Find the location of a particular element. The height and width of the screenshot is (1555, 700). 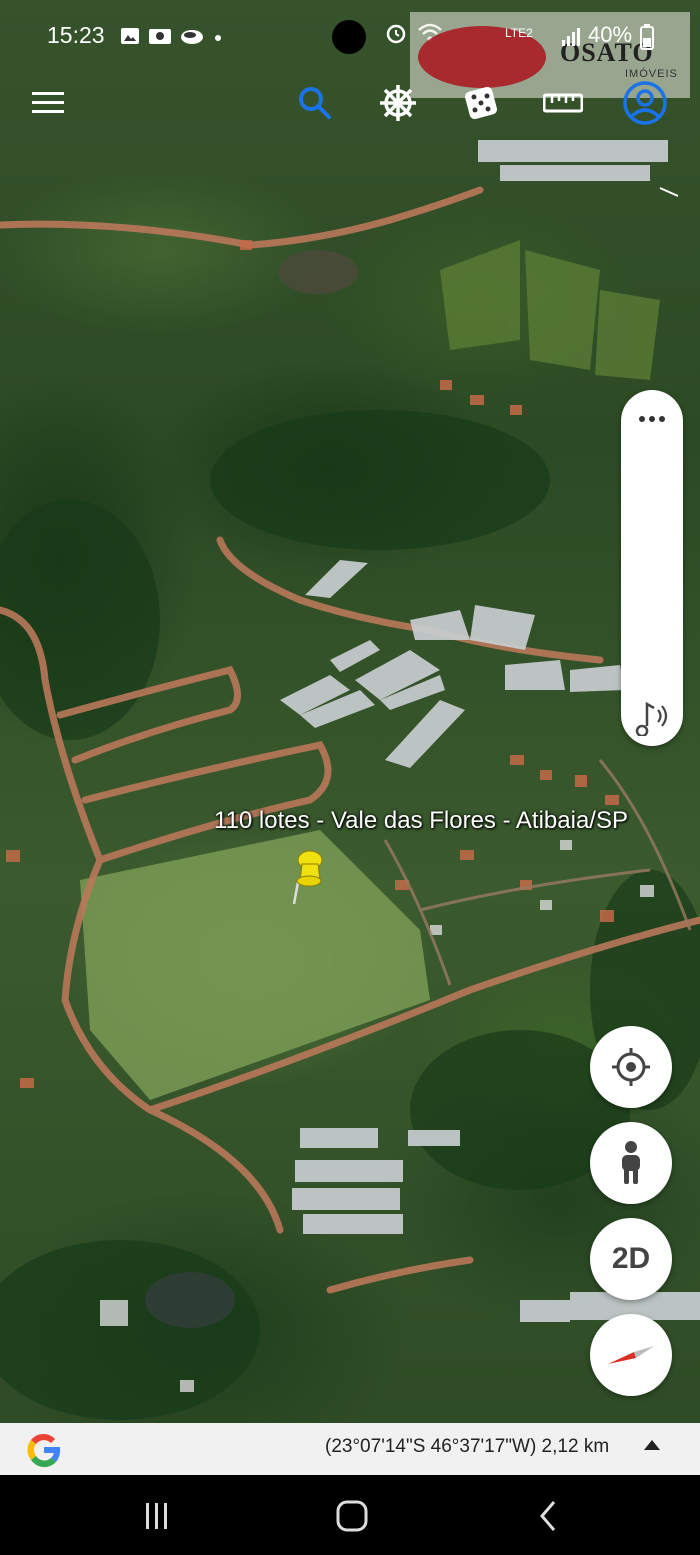

google-g-icon is located at coordinates (44, 1450).